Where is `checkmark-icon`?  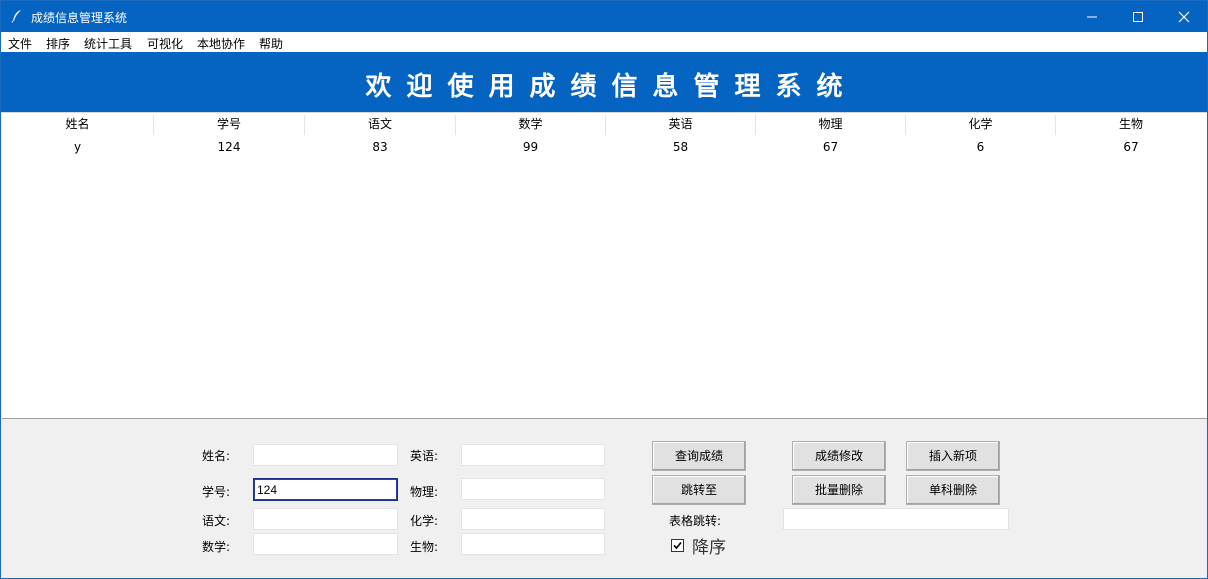
checkmark-icon is located at coordinates (677, 545).